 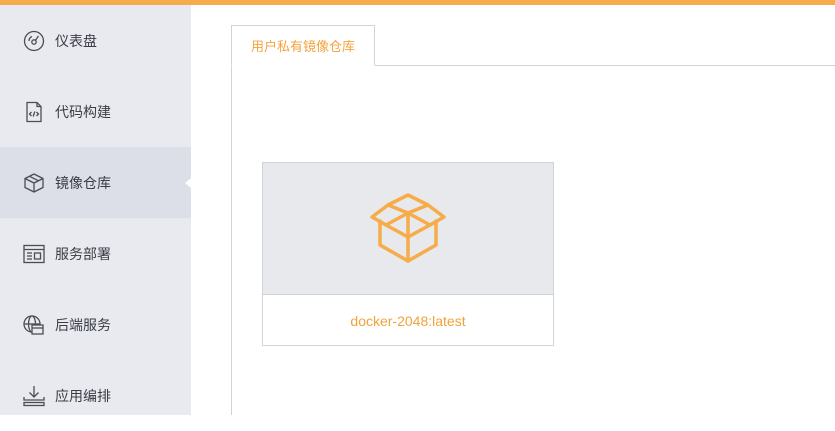 What do you see at coordinates (83, 324) in the screenshot?
I see `sidebar-item-label: 后端服务` at bounding box center [83, 324].